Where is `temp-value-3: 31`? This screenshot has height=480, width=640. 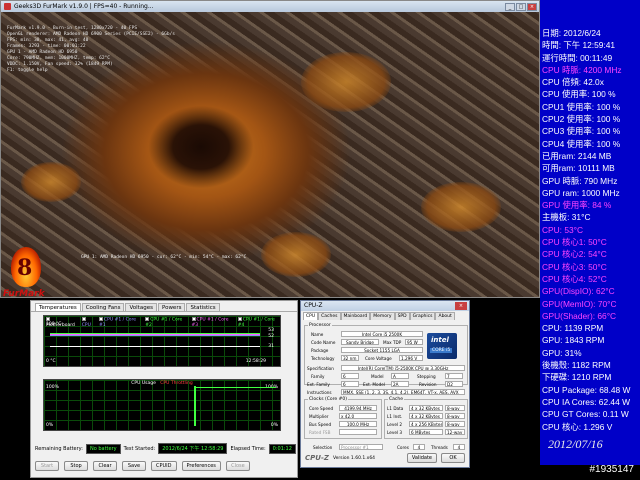
temp-value-3: 31 is located at coordinates (271, 346).